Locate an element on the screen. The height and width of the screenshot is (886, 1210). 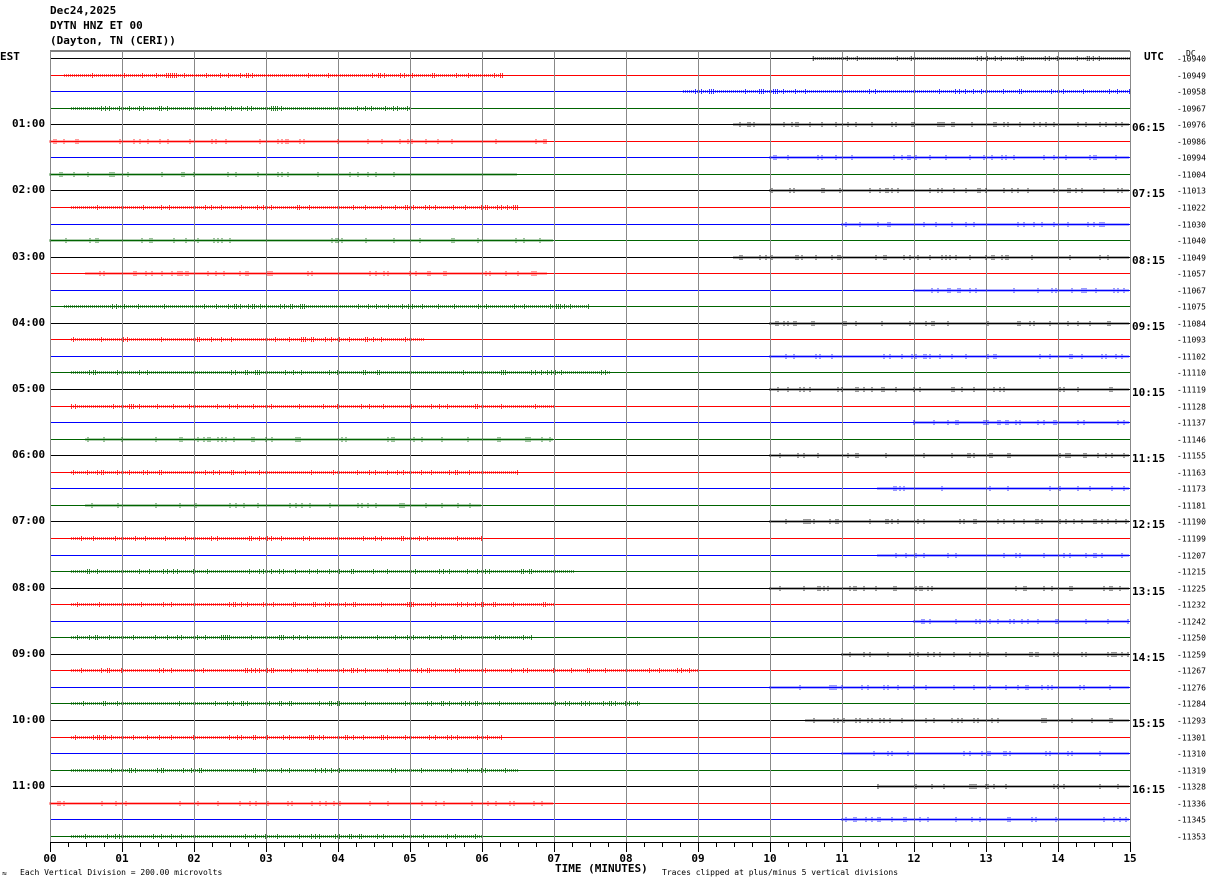
dc-offset-23: -11146 is located at coordinates (1191, 440).